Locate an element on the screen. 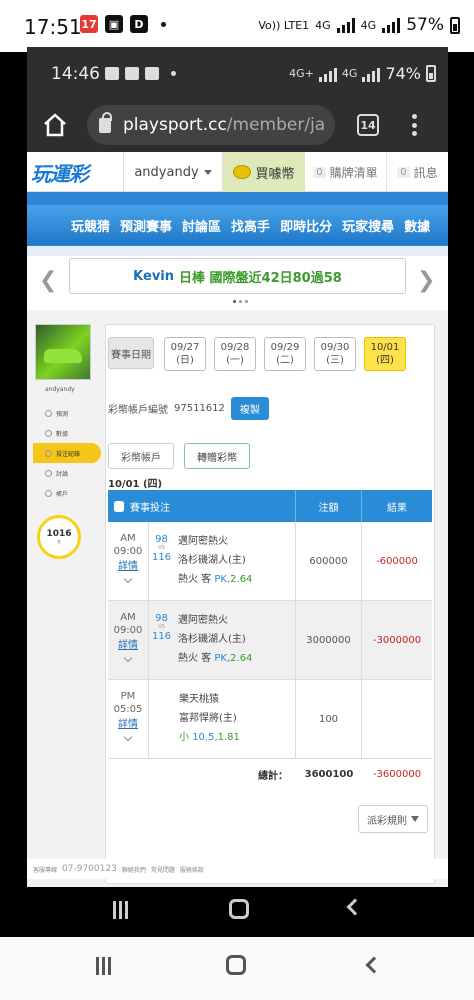 This screenshot has height=1000, width=474. cart-button: 0 購牌清單 is located at coordinates (346, 172).